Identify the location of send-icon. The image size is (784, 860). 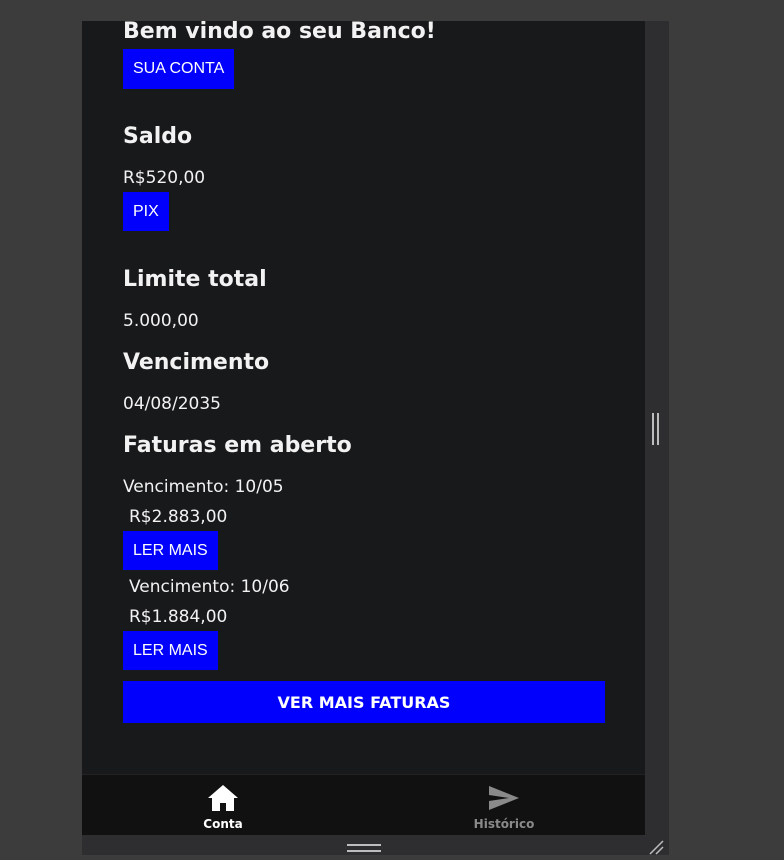
(504, 798).